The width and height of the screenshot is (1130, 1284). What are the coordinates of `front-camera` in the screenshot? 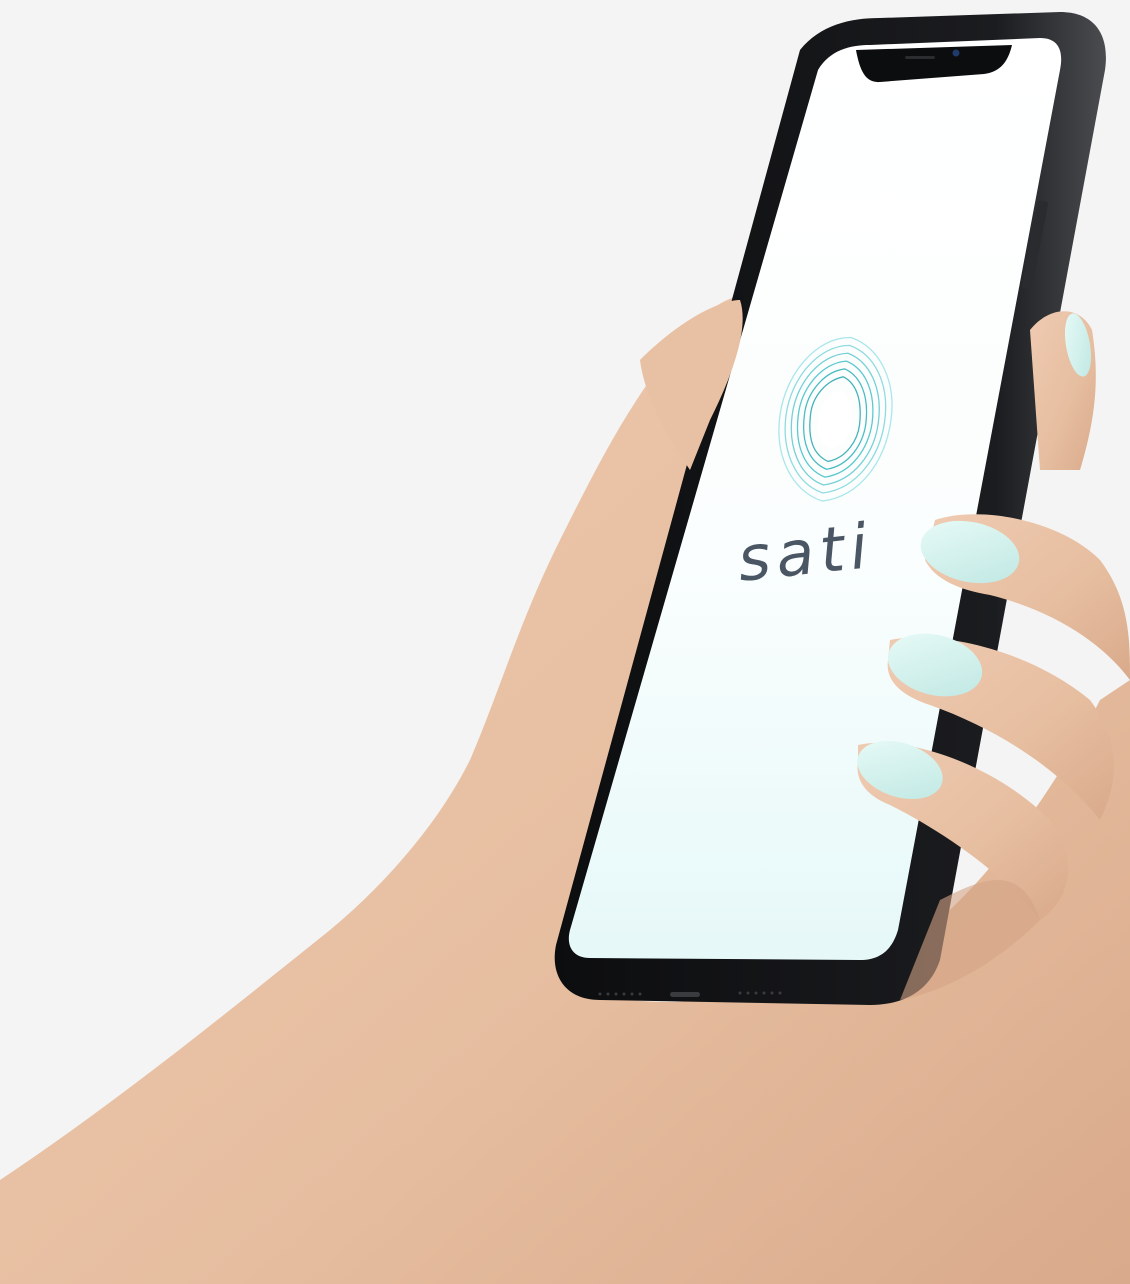 It's located at (956, 53).